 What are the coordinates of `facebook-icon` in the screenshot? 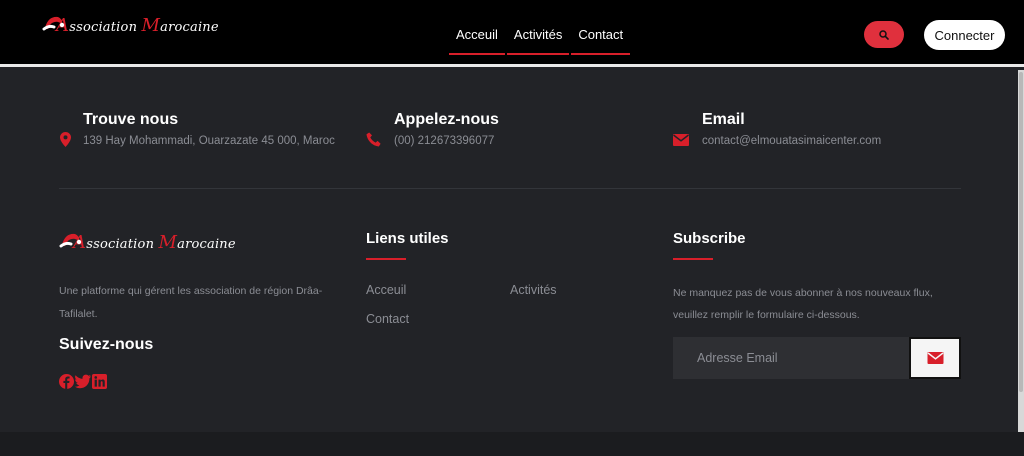 It's located at (66, 381).